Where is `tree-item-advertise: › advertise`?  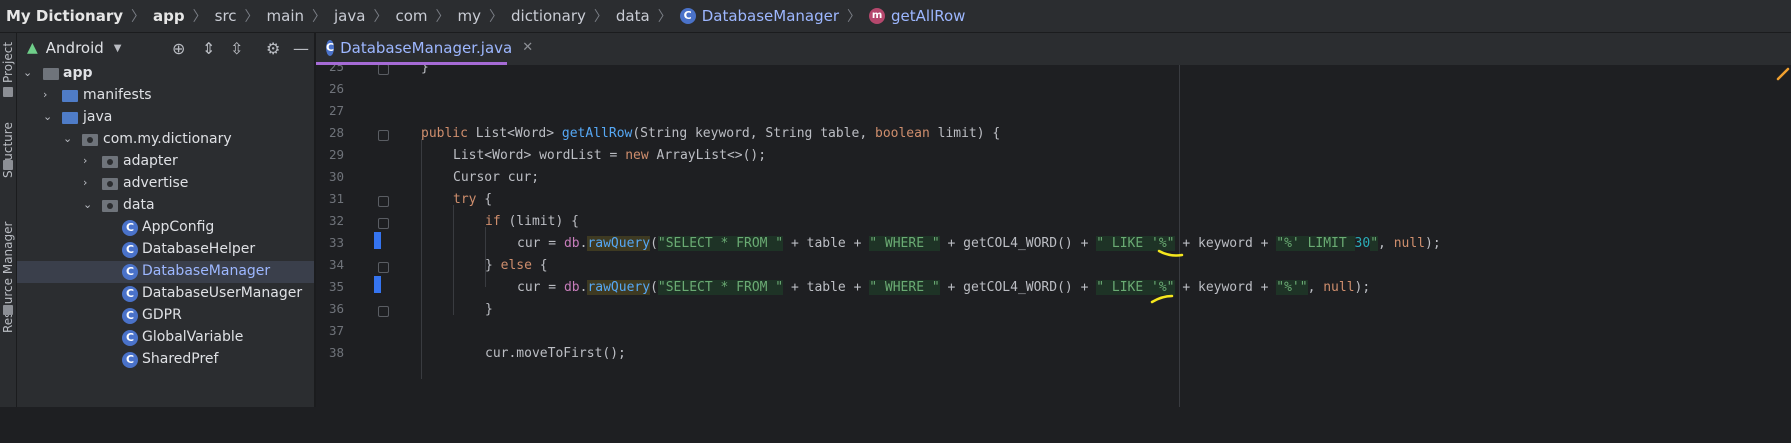
tree-item-advertise: › advertise is located at coordinates (165, 184).